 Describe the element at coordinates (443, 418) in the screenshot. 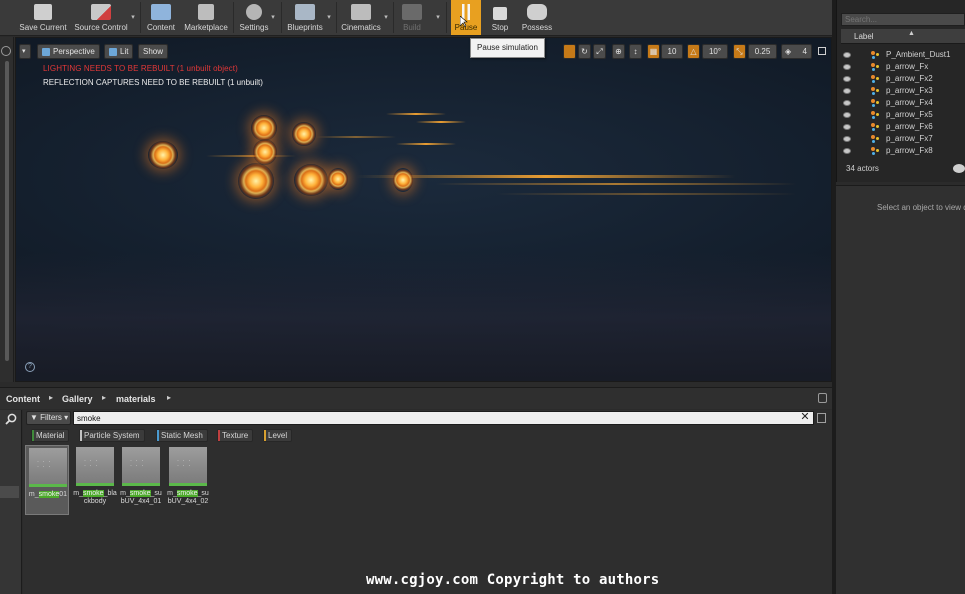

I see `asset-search-input` at that location.